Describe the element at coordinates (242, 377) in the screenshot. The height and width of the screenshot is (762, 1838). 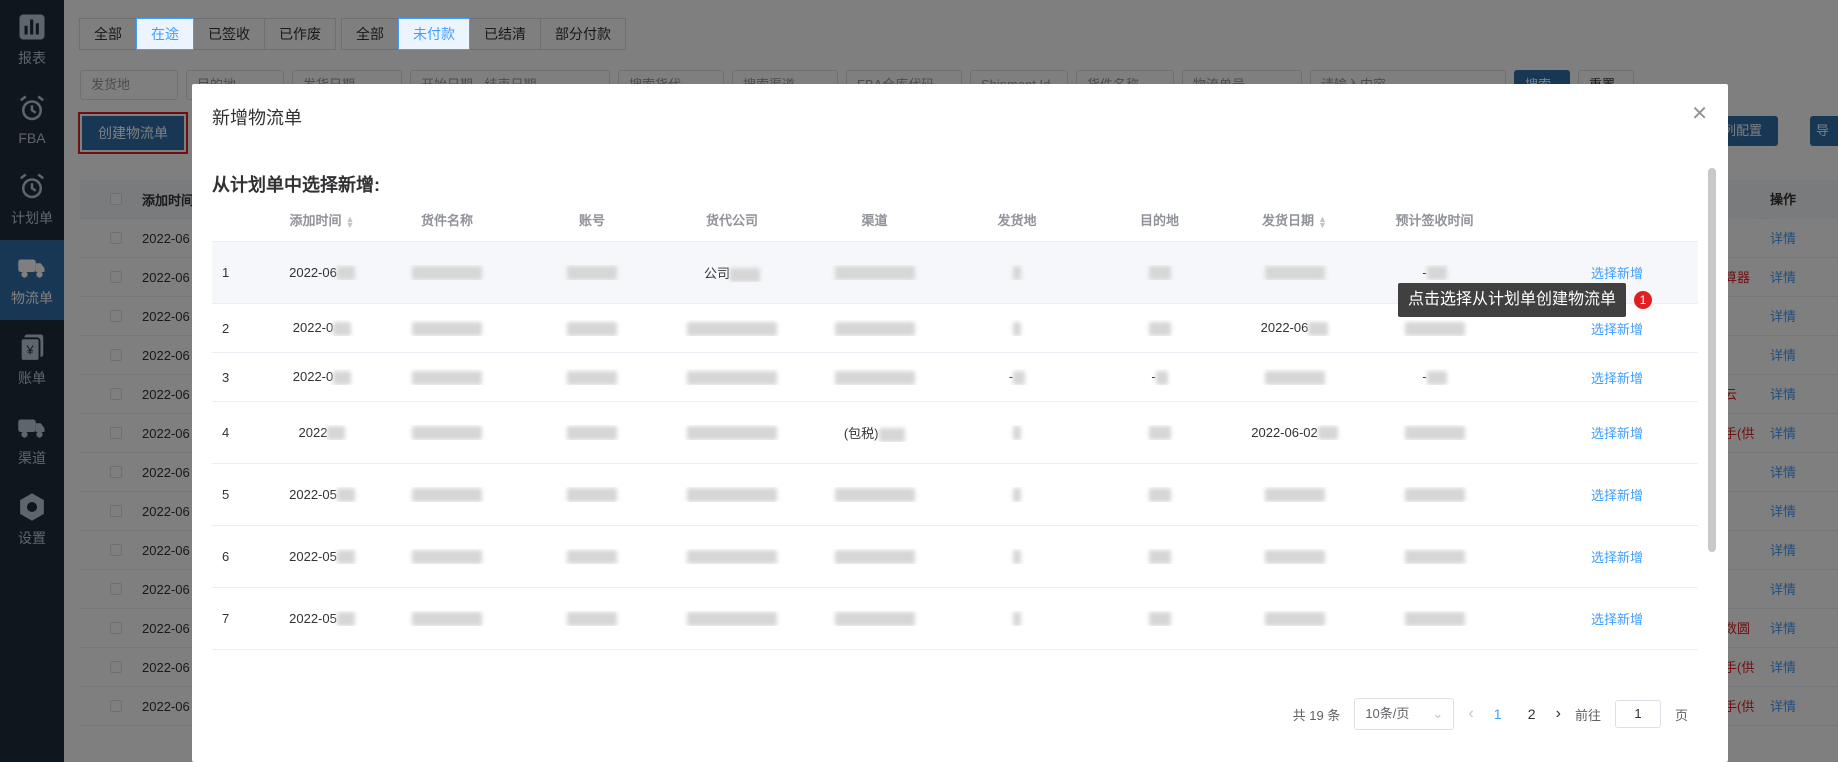
I see `row-number: 3` at that location.